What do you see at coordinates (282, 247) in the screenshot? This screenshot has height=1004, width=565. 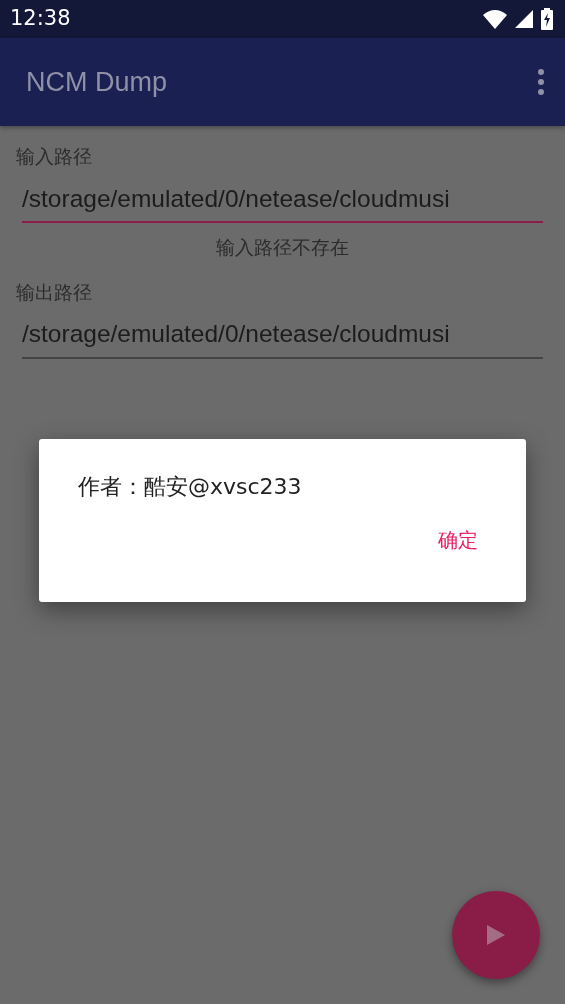 I see `error-message: 输入路径不存在` at bounding box center [282, 247].